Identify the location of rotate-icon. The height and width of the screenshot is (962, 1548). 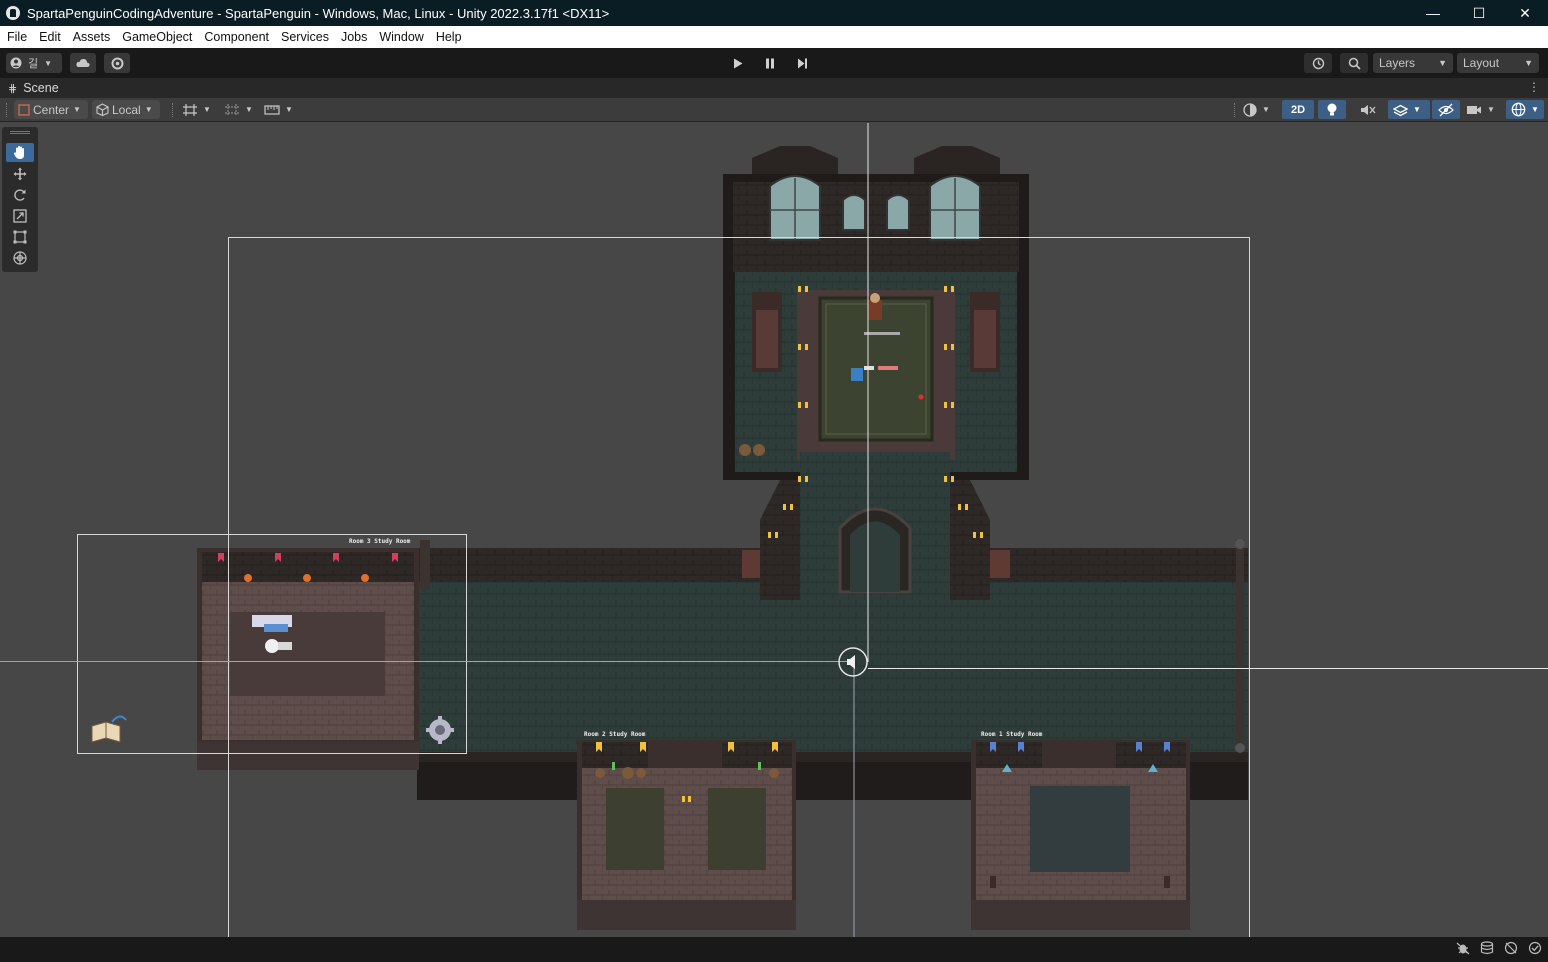
(20, 194).